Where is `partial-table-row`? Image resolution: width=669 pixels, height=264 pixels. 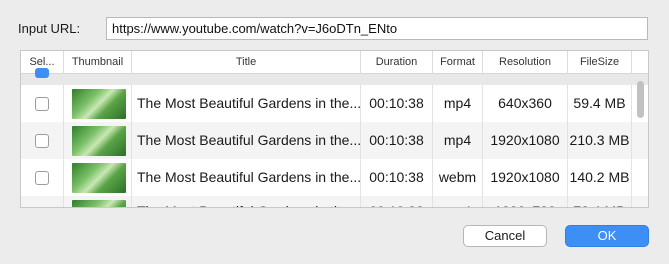
partial-table-row is located at coordinates (334, 76).